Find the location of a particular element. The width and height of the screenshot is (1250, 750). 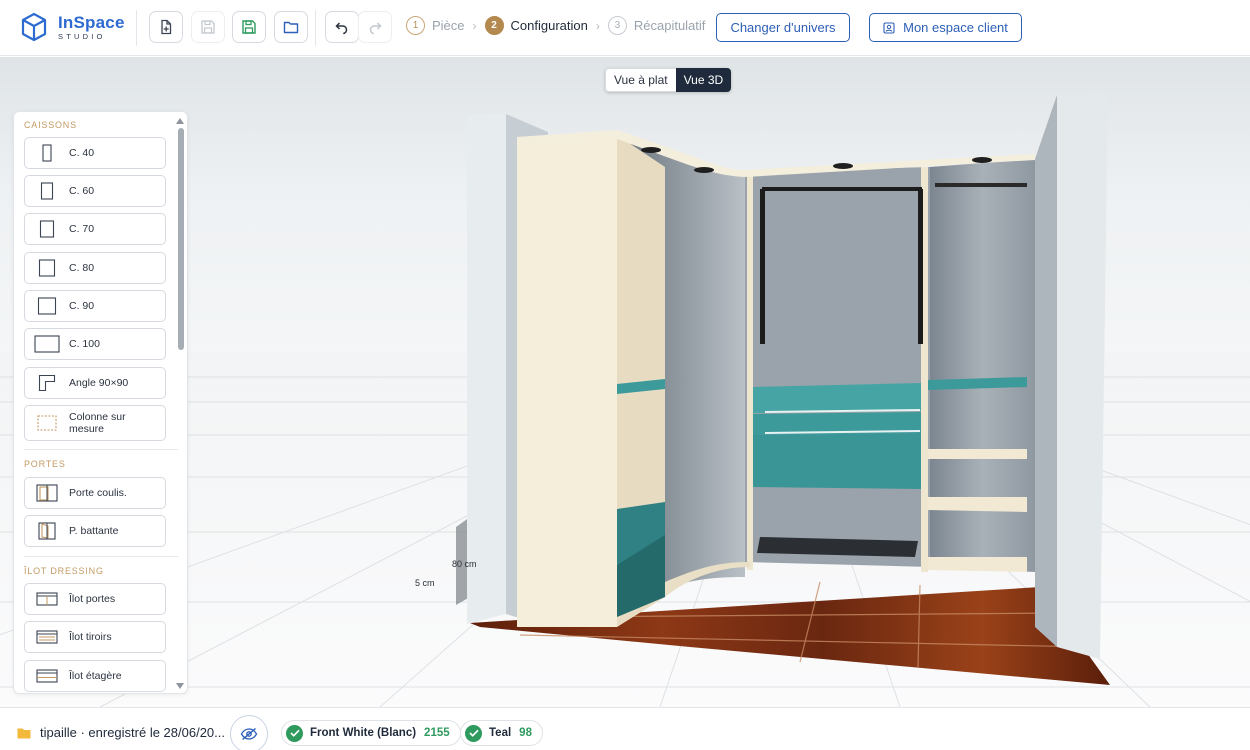

step-number: 2 is located at coordinates (494, 25).